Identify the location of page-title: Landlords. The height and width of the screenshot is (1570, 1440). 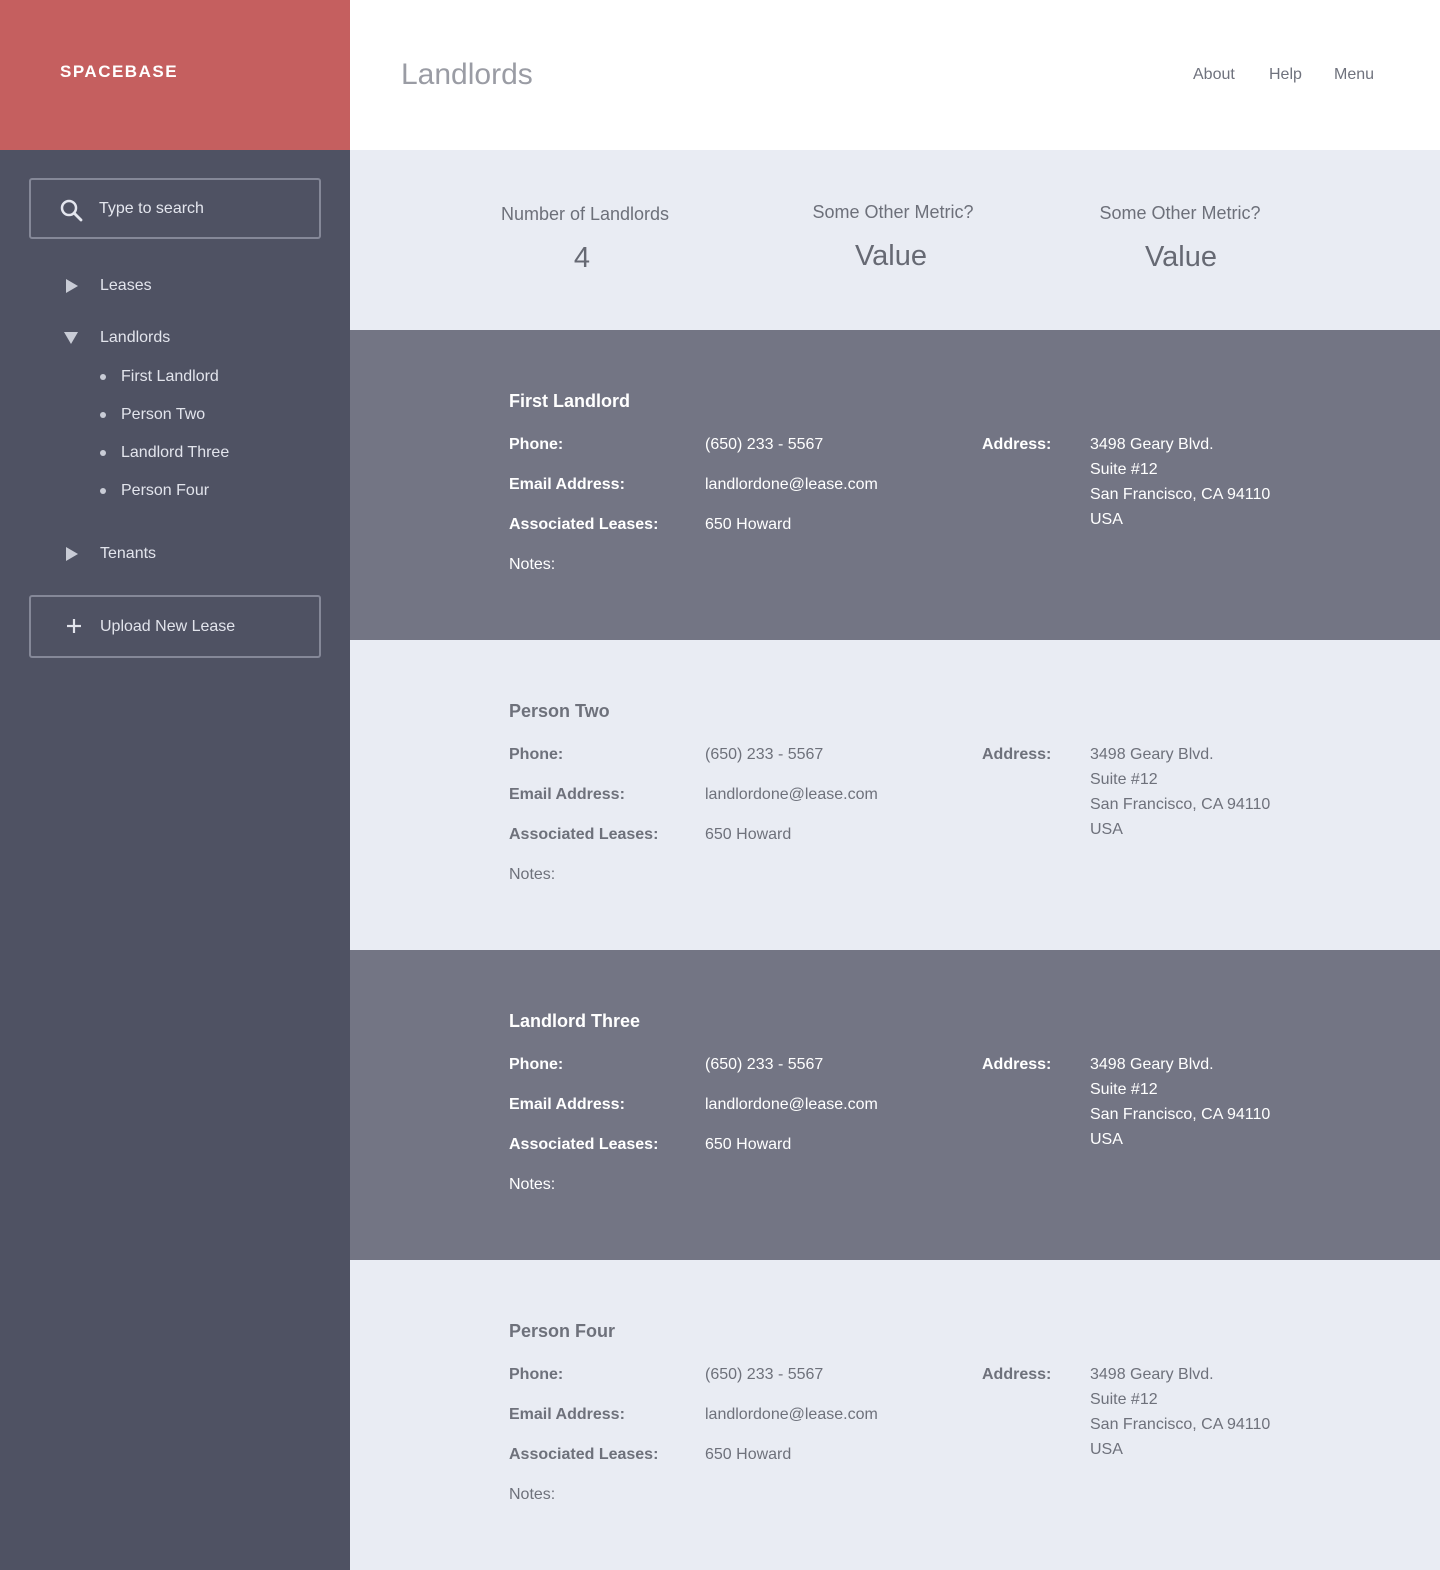
(467, 74).